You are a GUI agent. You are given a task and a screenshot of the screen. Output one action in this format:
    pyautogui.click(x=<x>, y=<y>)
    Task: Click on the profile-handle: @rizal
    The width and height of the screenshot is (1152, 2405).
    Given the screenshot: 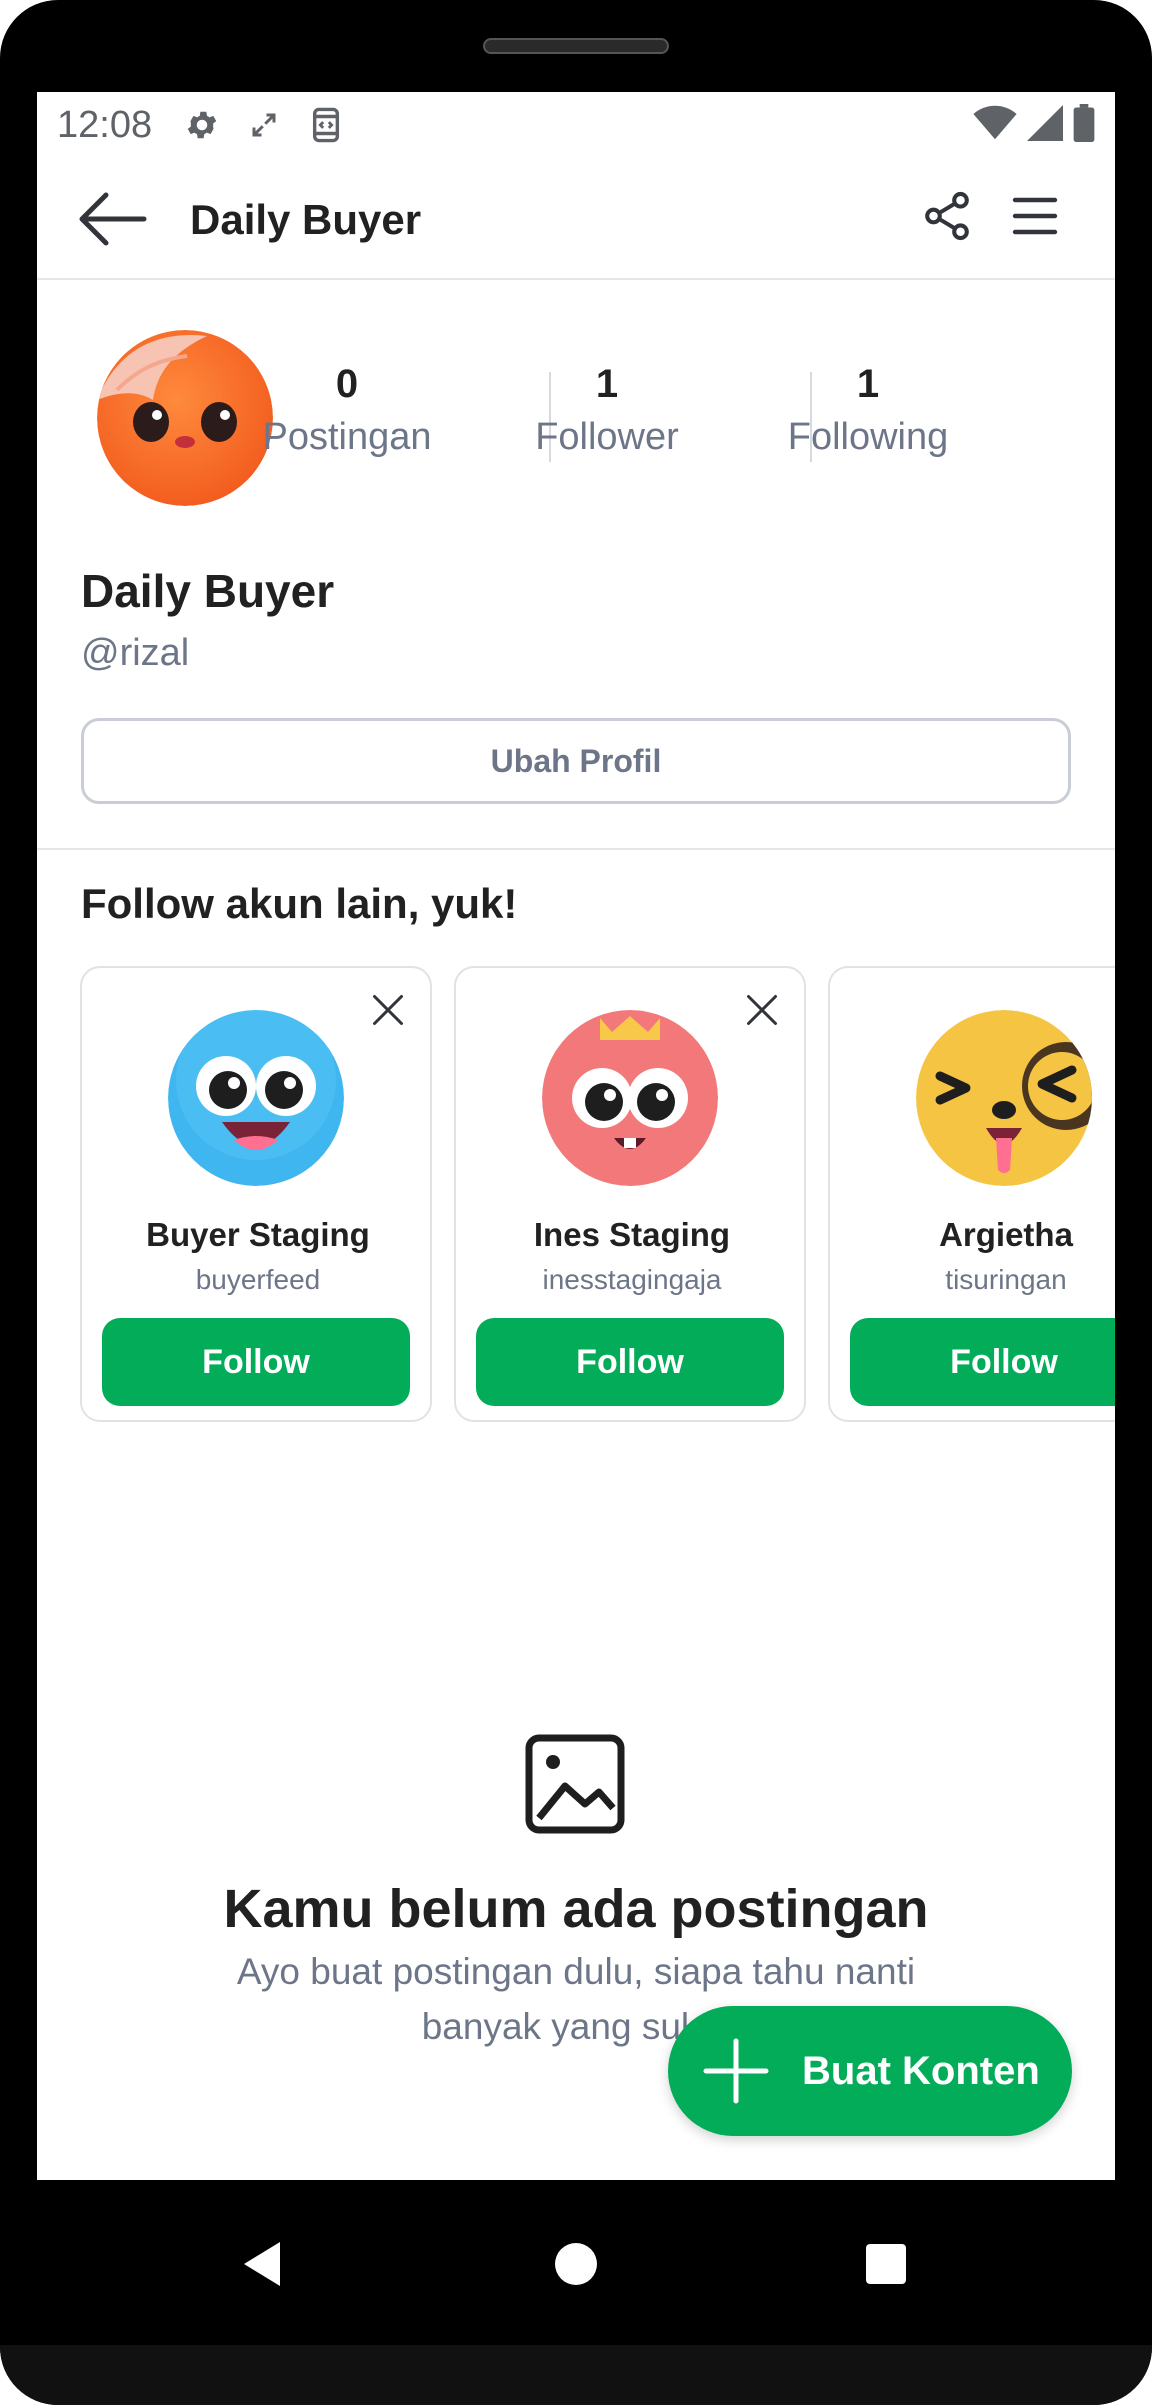 What is the action you would take?
    pyautogui.click(x=135, y=653)
    